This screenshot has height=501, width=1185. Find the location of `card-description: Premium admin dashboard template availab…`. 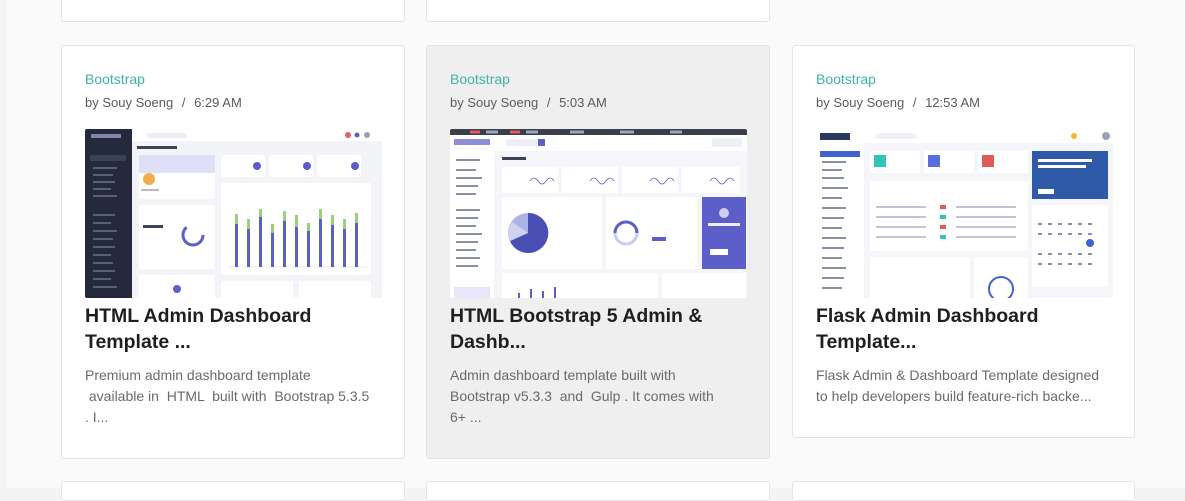

card-description: Premium admin dashboard template availab… is located at coordinates (227, 396).